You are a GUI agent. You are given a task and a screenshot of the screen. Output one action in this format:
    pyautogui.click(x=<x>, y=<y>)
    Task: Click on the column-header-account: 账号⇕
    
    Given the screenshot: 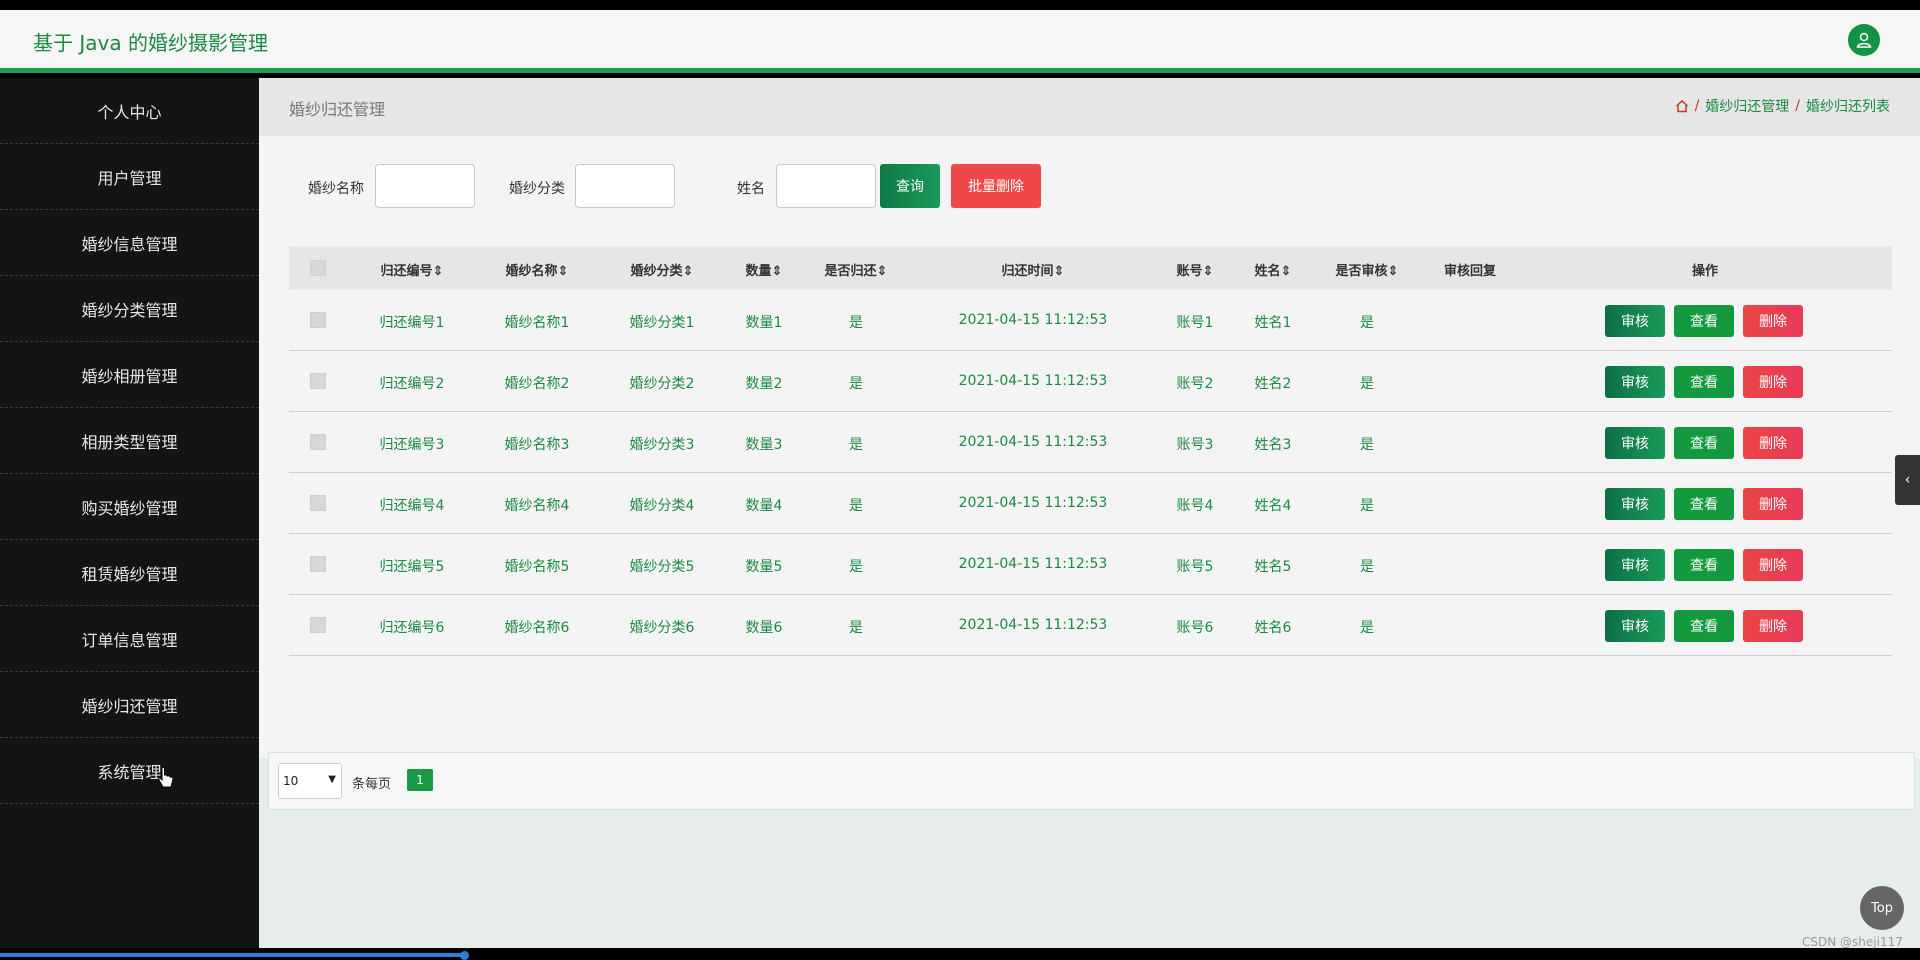 What is the action you would take?
    pyautogui.click(x=1195, y=269)
    